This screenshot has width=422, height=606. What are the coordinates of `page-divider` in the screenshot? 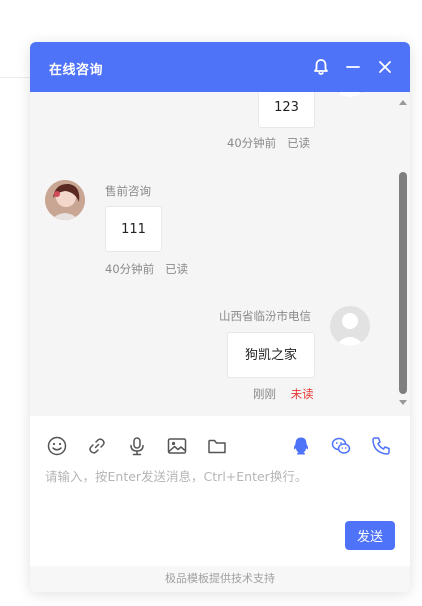 It's located at (15, 77).